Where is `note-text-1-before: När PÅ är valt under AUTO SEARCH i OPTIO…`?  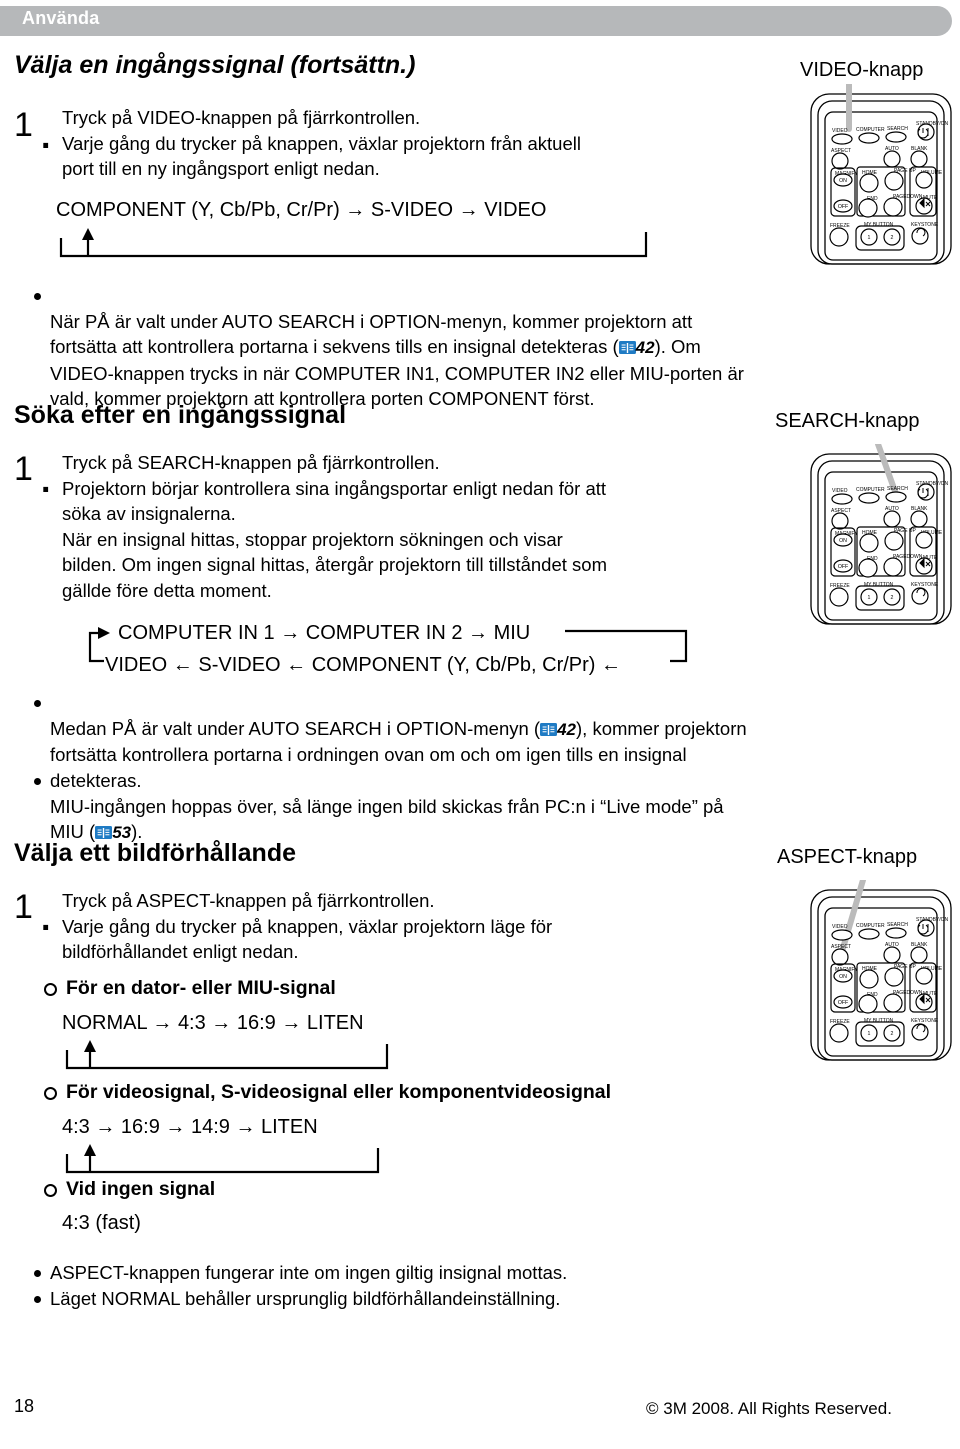
note-text-1-before: När PÅ är valt under AUTO SEARCH i OPTIO… is located at coordinates (371, 334).